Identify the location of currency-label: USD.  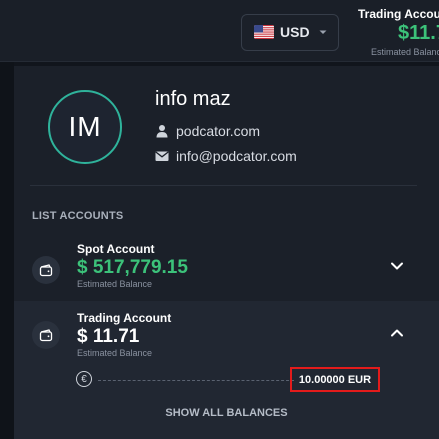
(295, 32).